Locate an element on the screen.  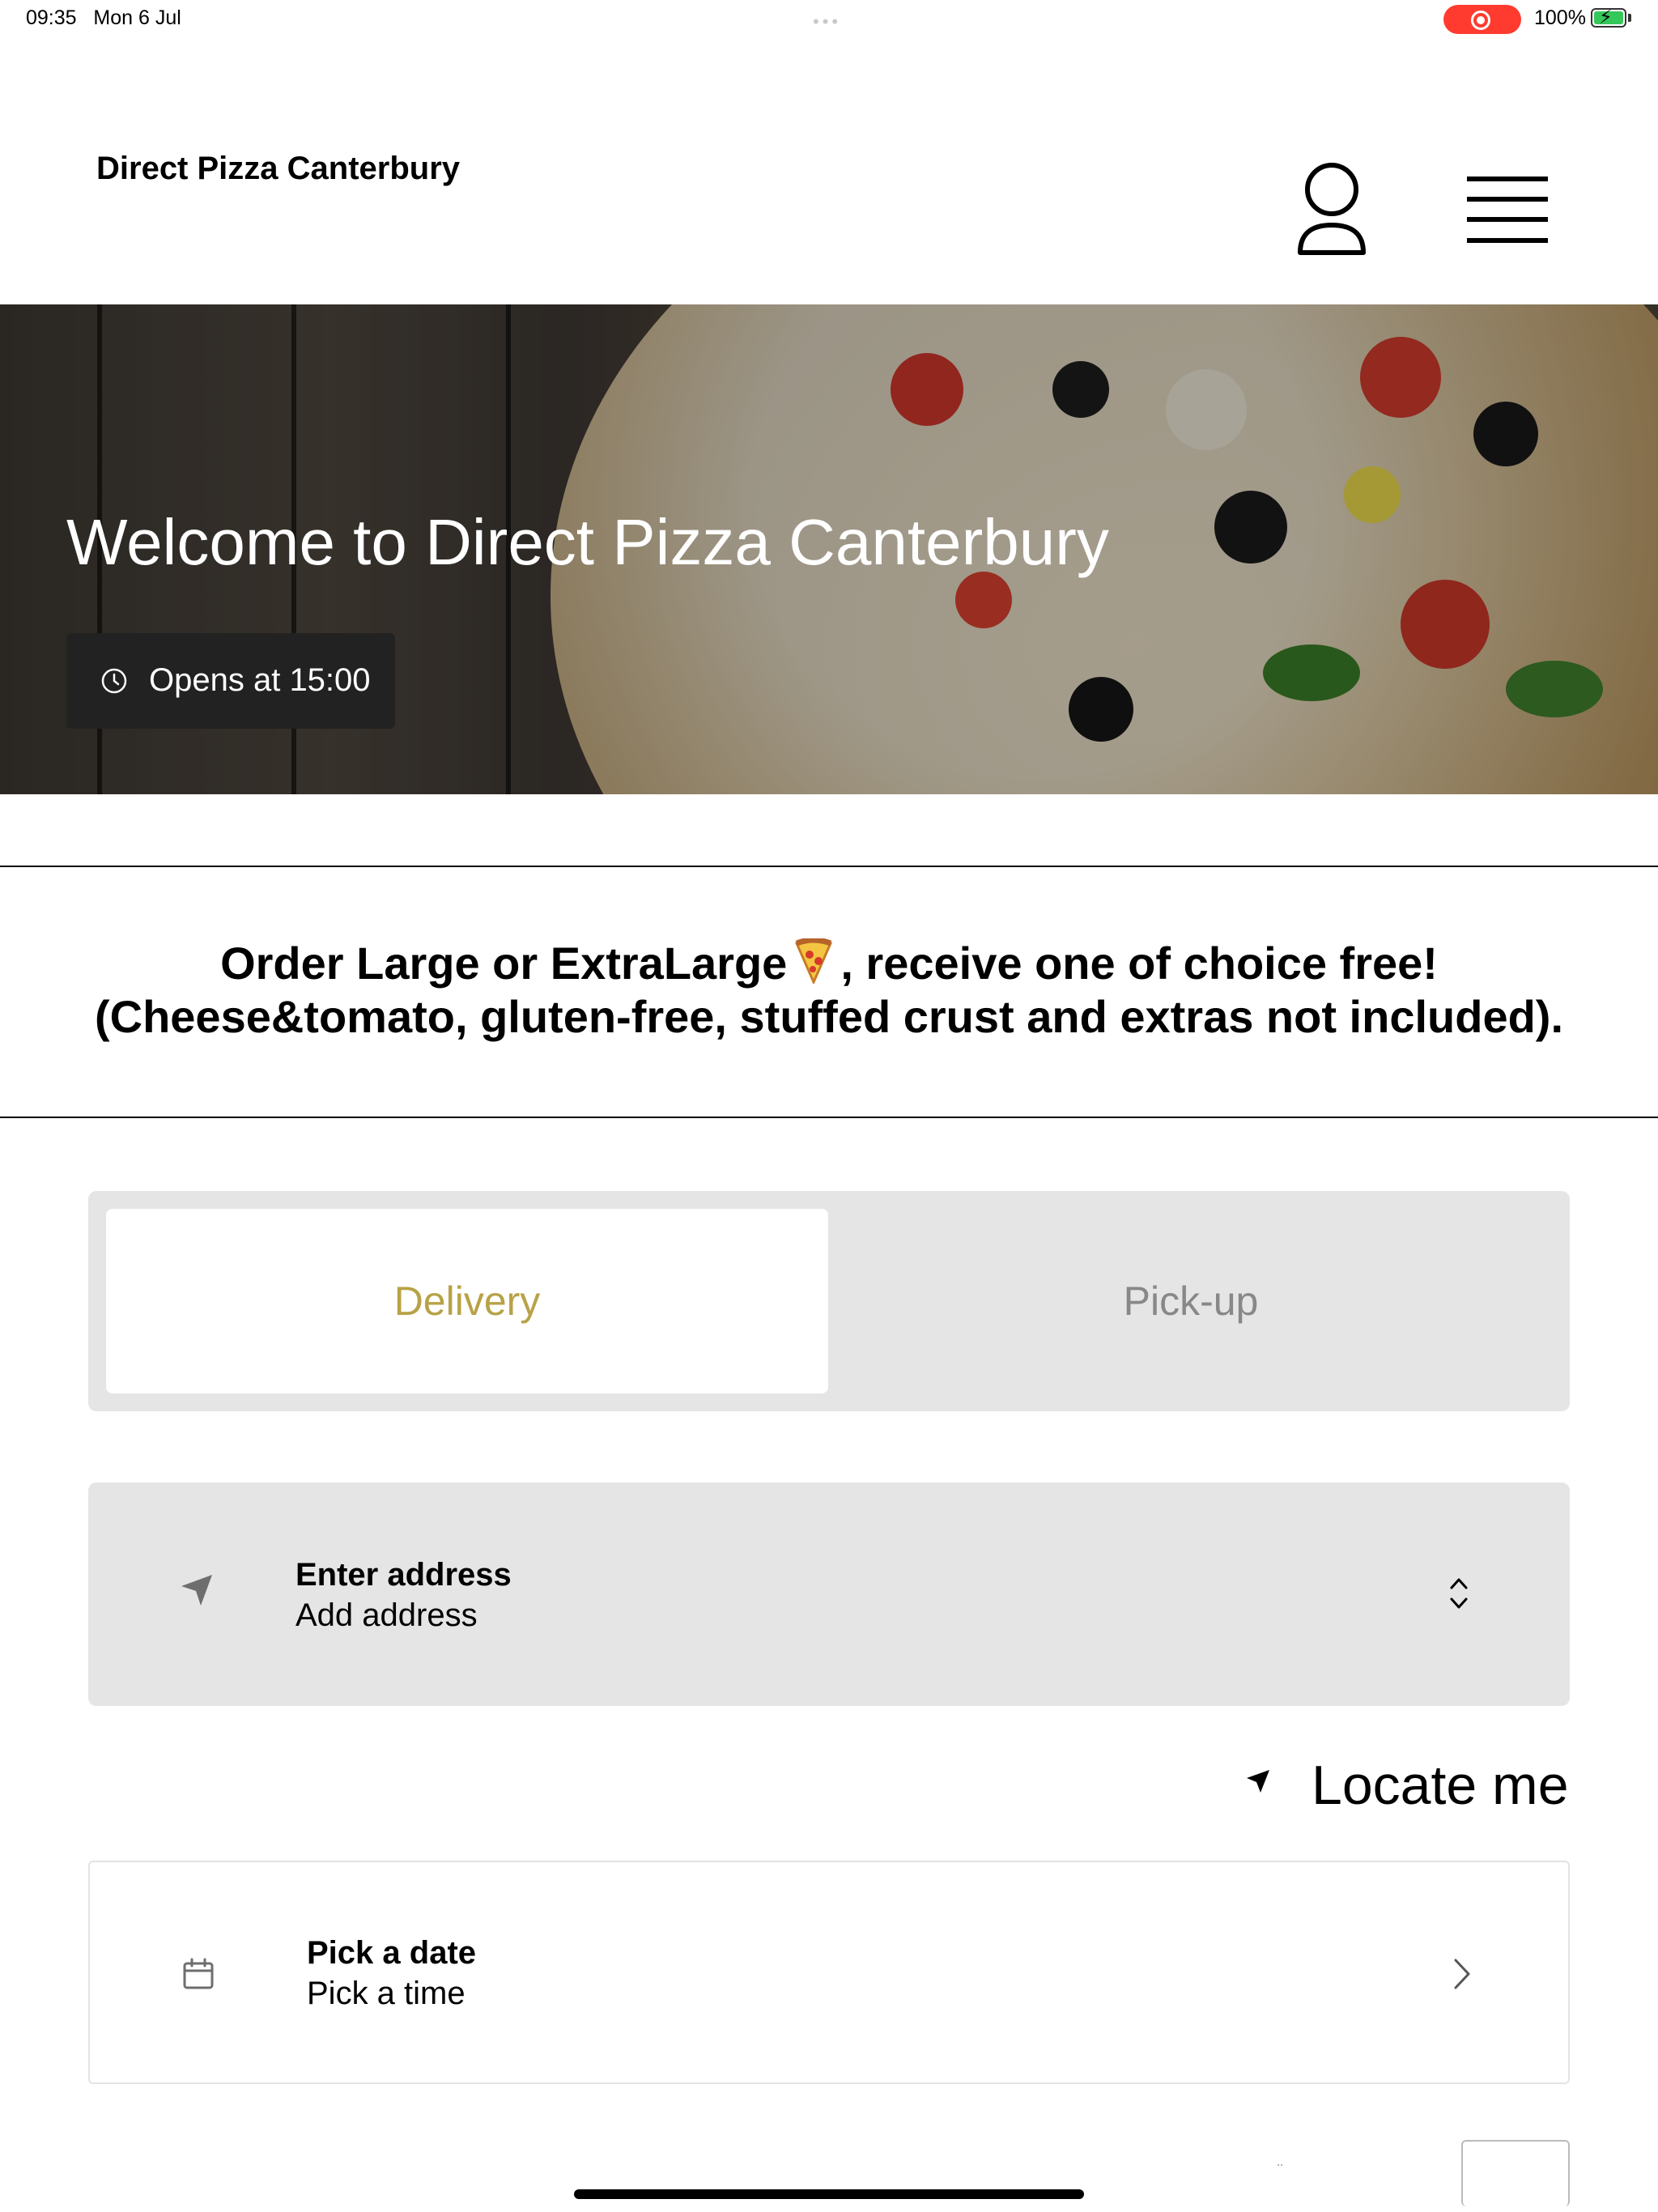
multitasking-dots: ••• is located at coordinates (827, 22).